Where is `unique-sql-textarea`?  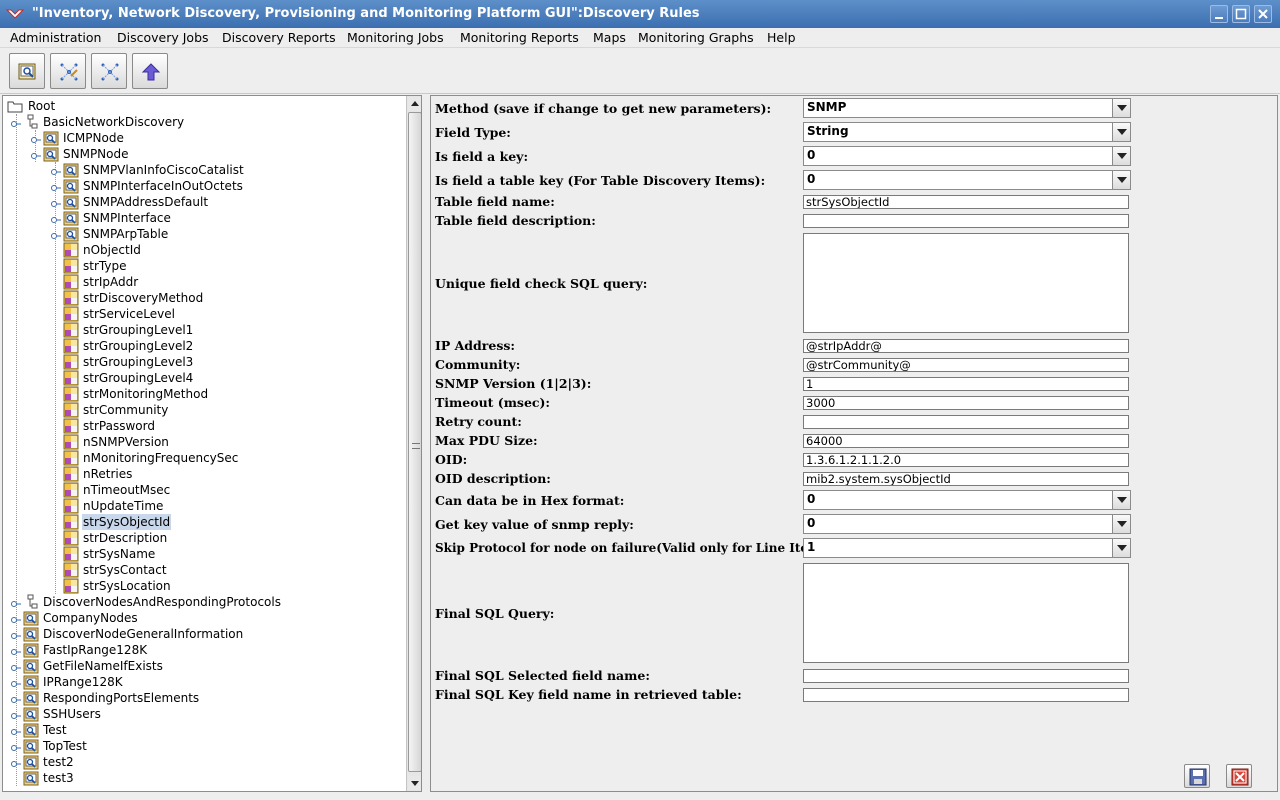
unique-sql-textarea is located at coordinates (966, 283).